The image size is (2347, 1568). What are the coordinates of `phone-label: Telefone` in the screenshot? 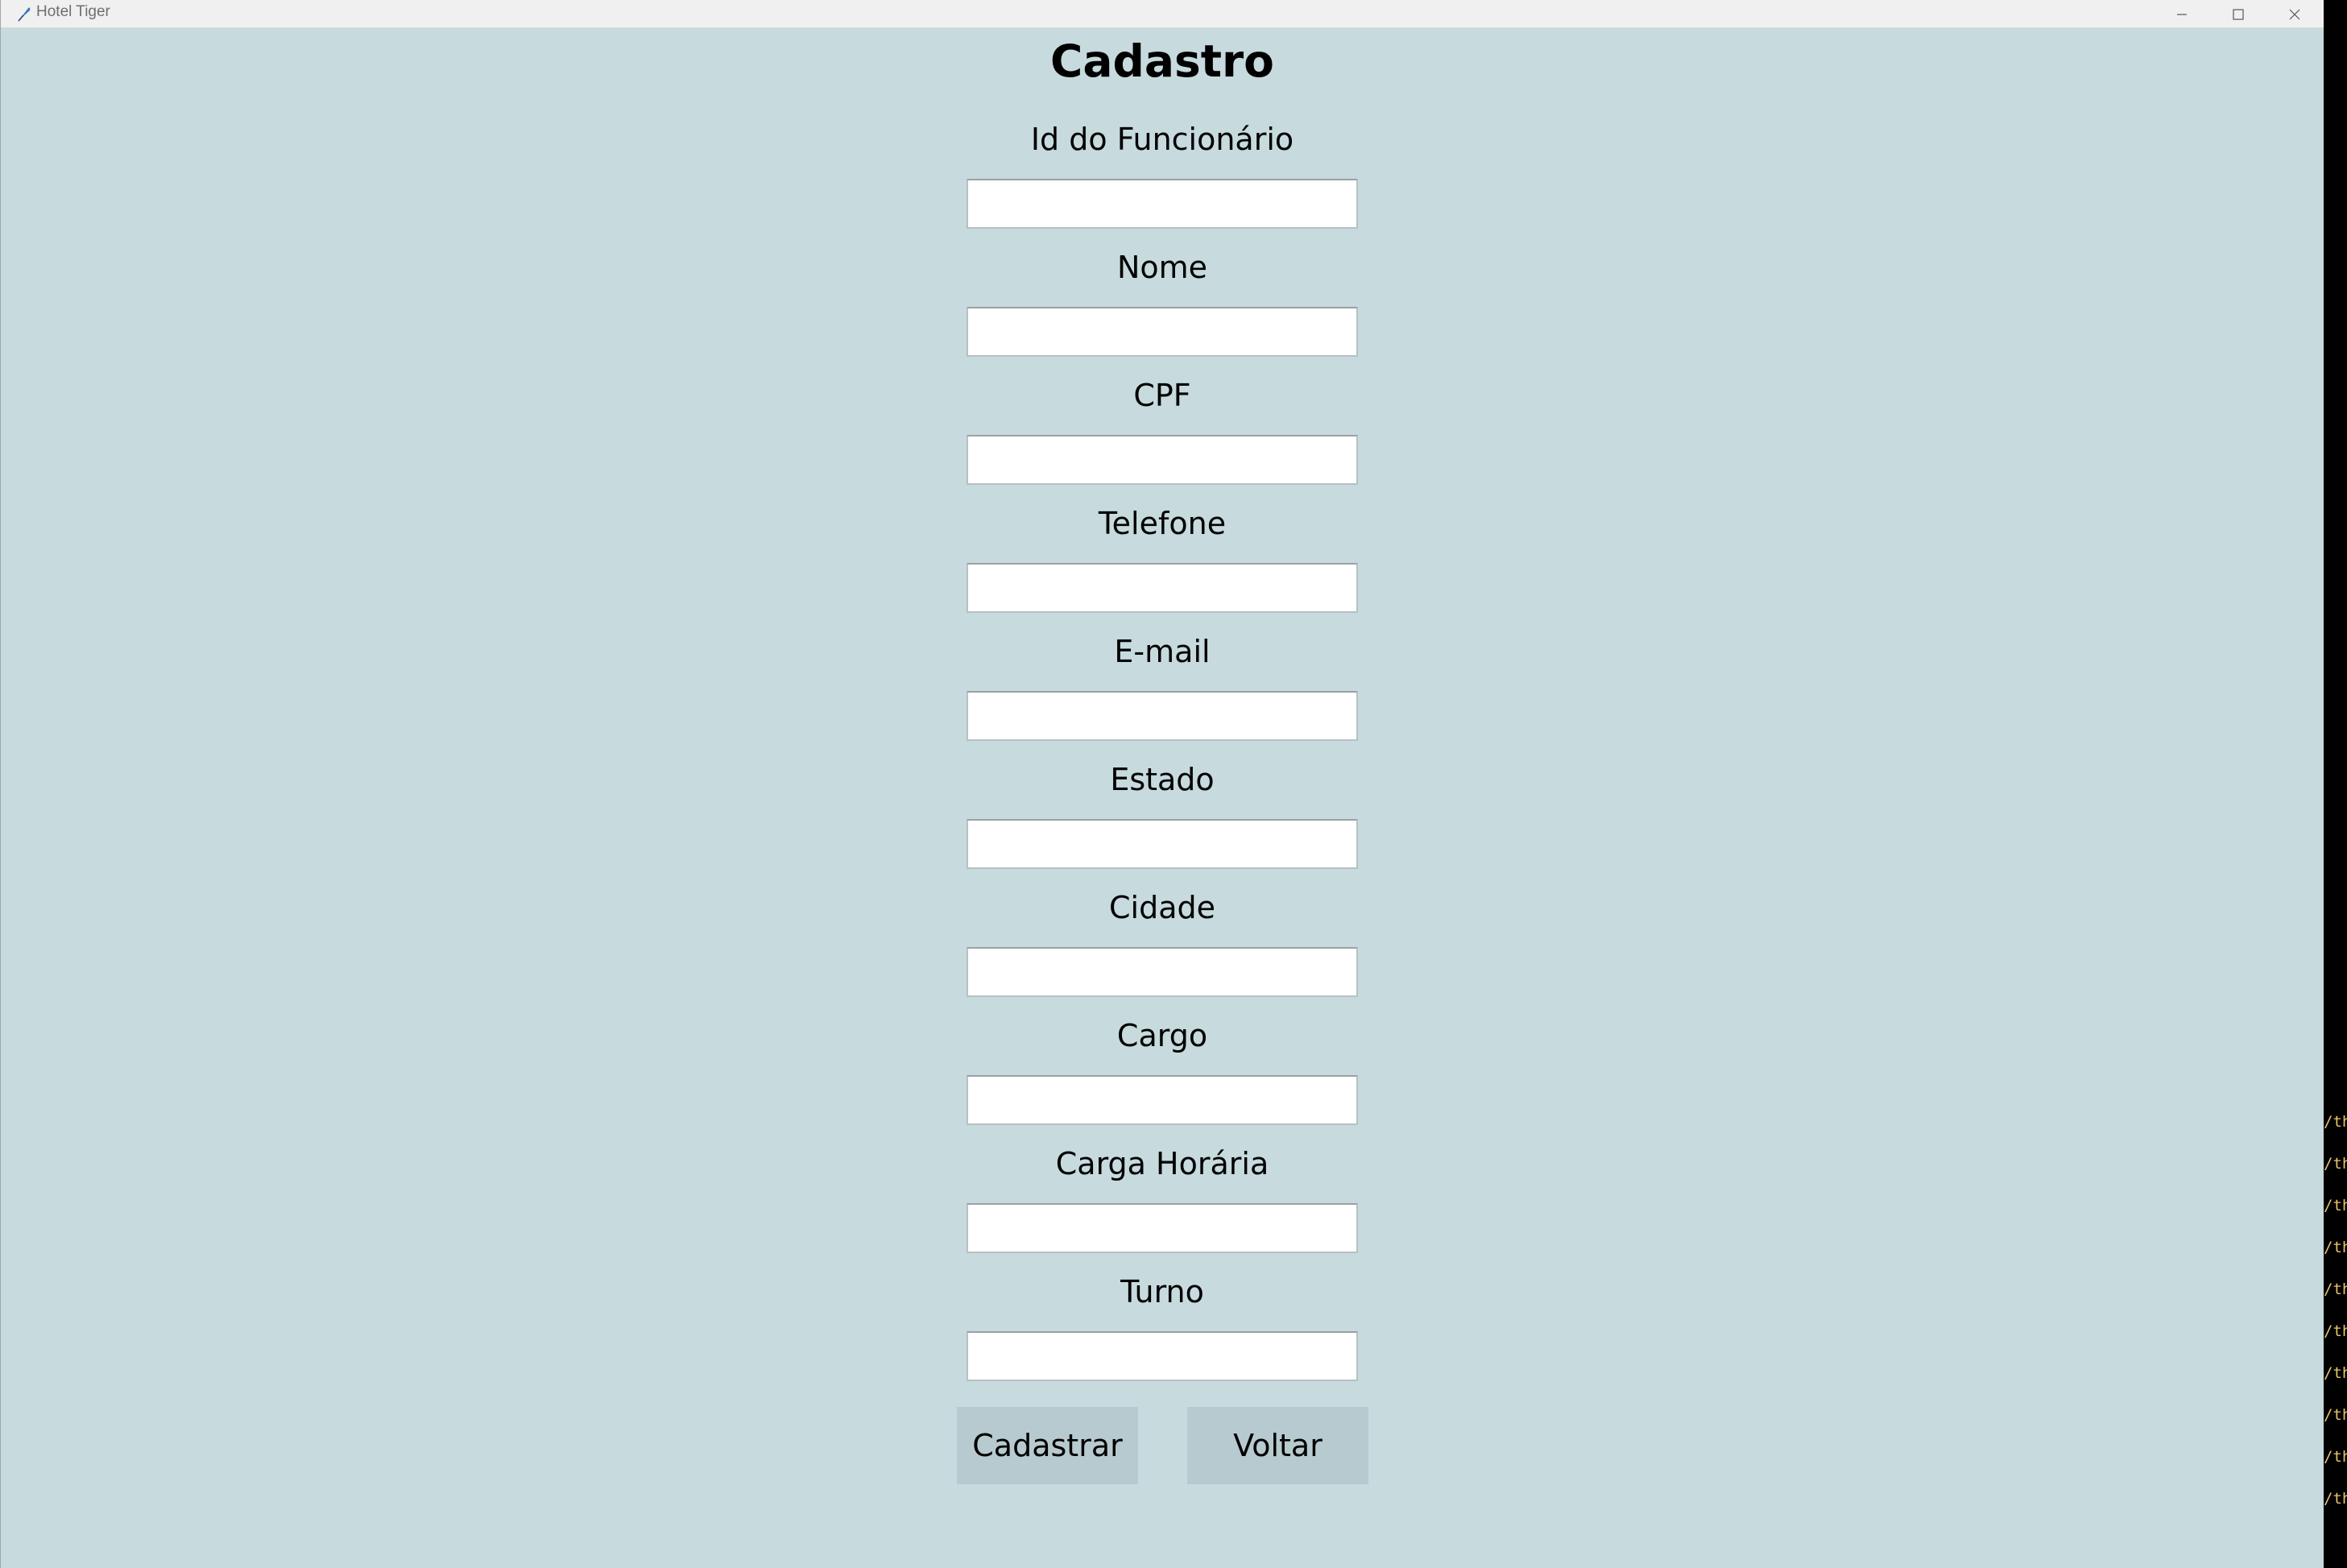 It's located at (1162, 524).